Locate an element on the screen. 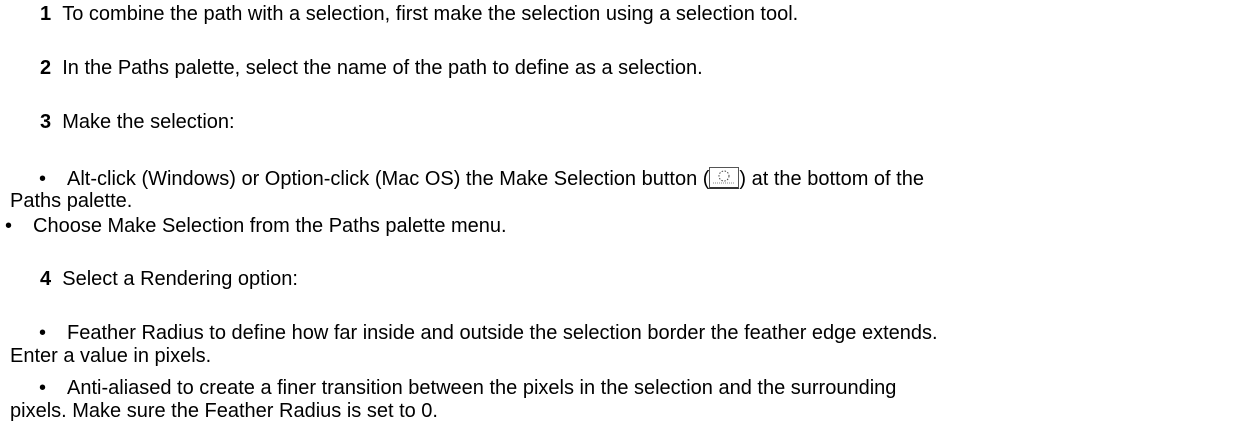 The image size is (1237, 423). step-number: 4 is located at coordinates (46, 279).